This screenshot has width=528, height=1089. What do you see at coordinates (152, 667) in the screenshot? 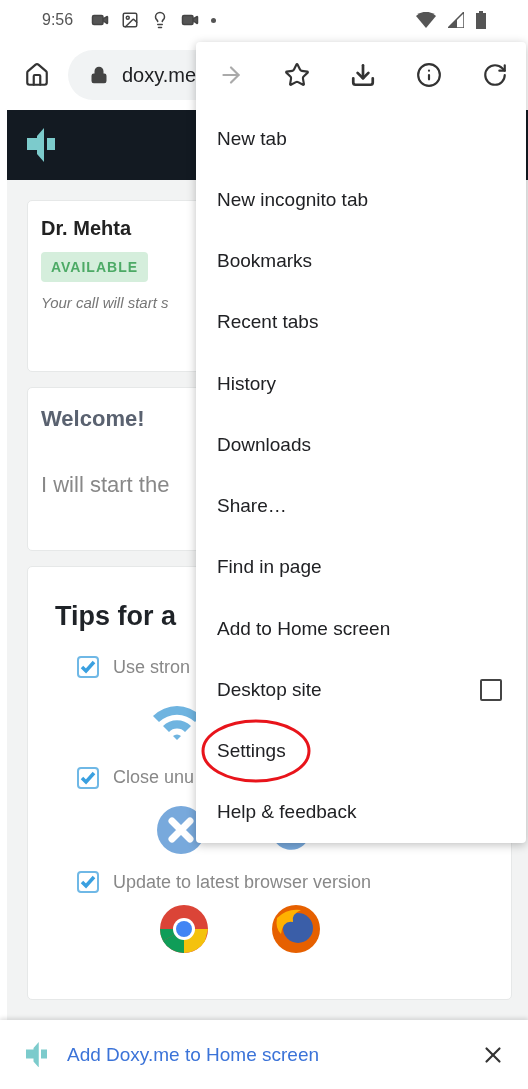
I see `tip-text: Use stron` at bounding box center [152, 667].